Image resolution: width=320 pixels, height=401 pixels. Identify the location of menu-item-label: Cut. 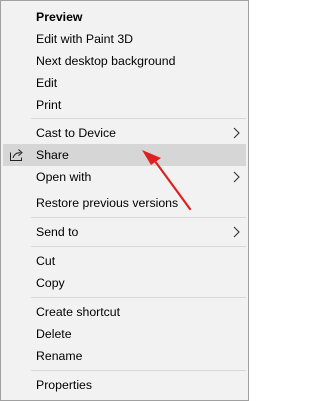
(46, 261).